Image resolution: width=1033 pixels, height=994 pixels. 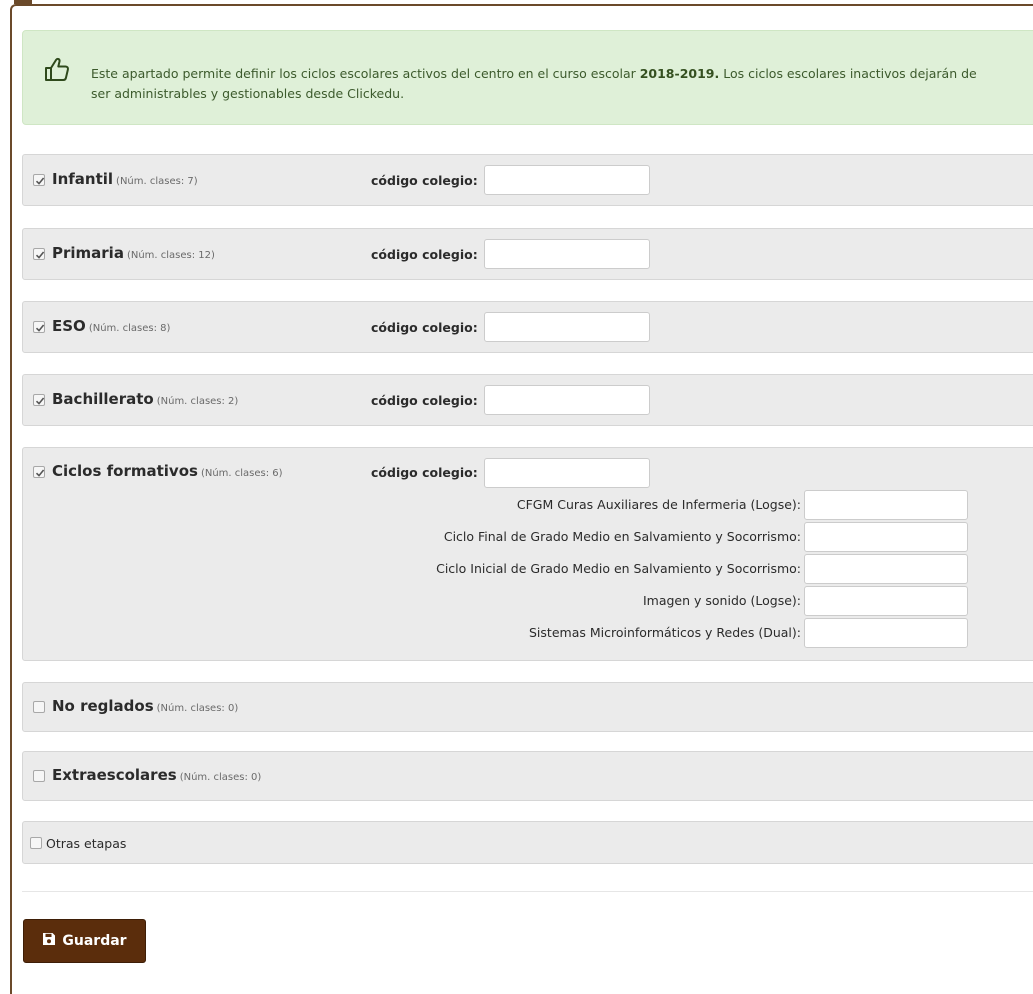 I want to click on floppy-disk-icon, so click(x=49, y=941).